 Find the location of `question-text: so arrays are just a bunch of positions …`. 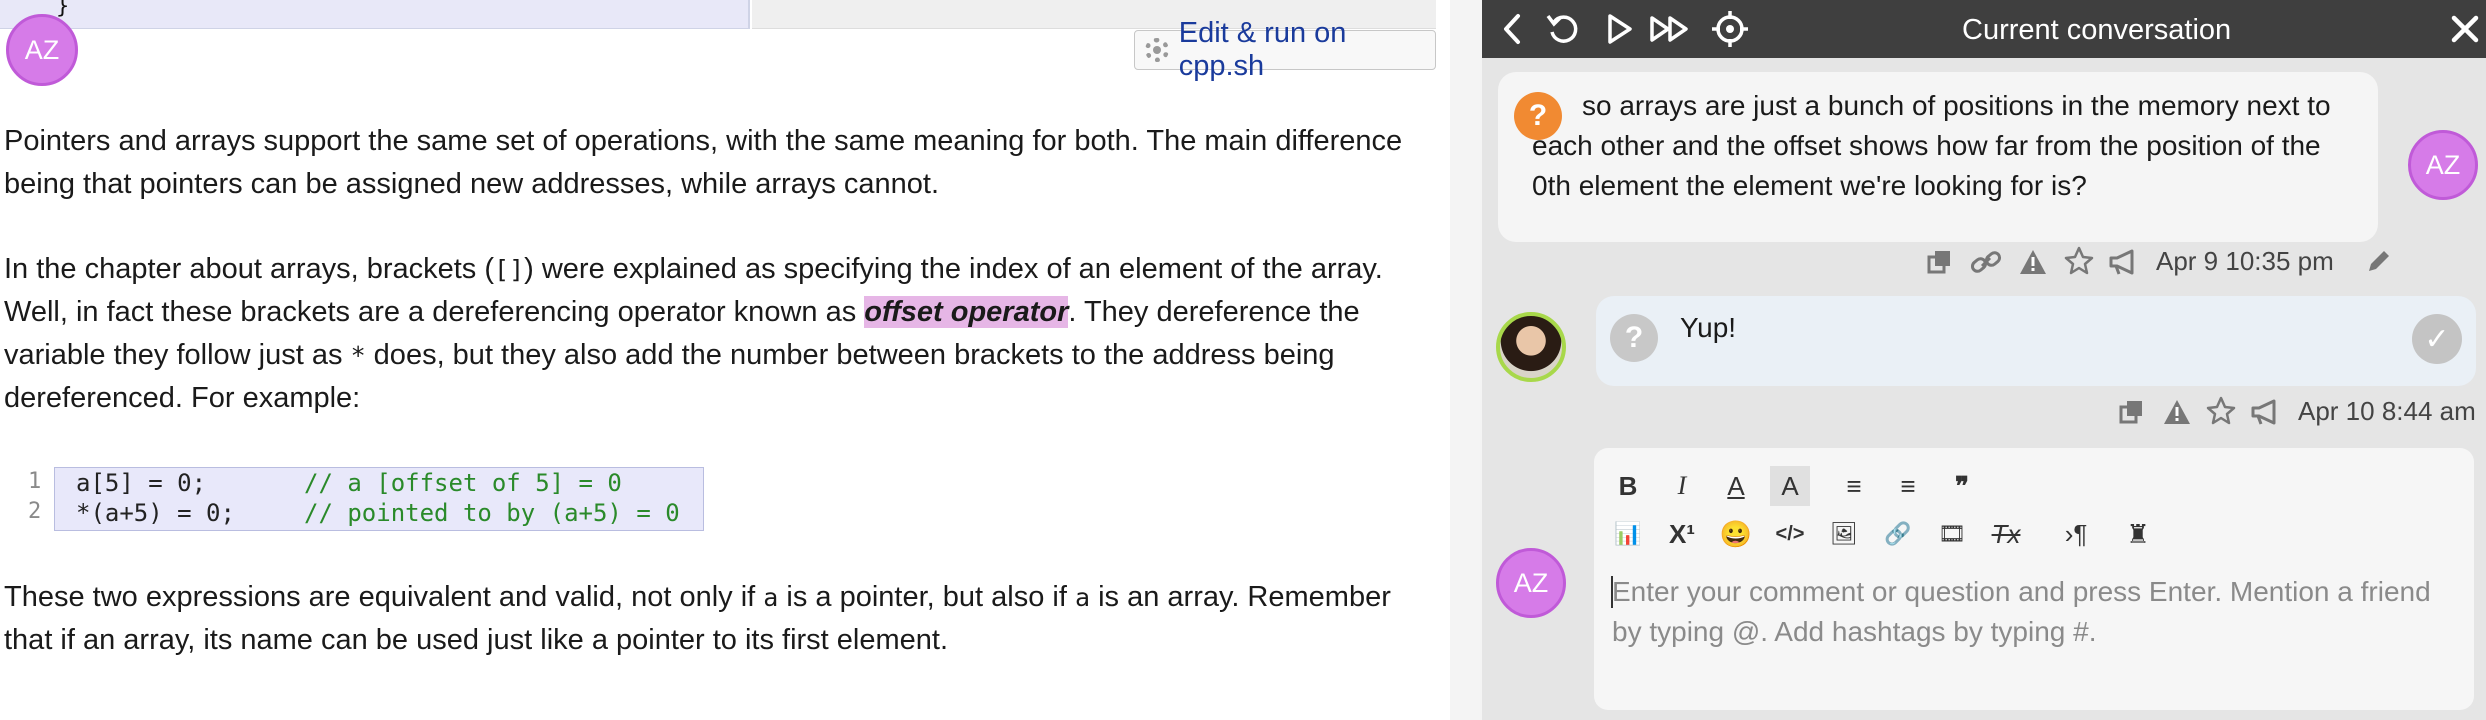

question-text: so arrays are just a bunch of positions … is located at coordinates (1931, 145).